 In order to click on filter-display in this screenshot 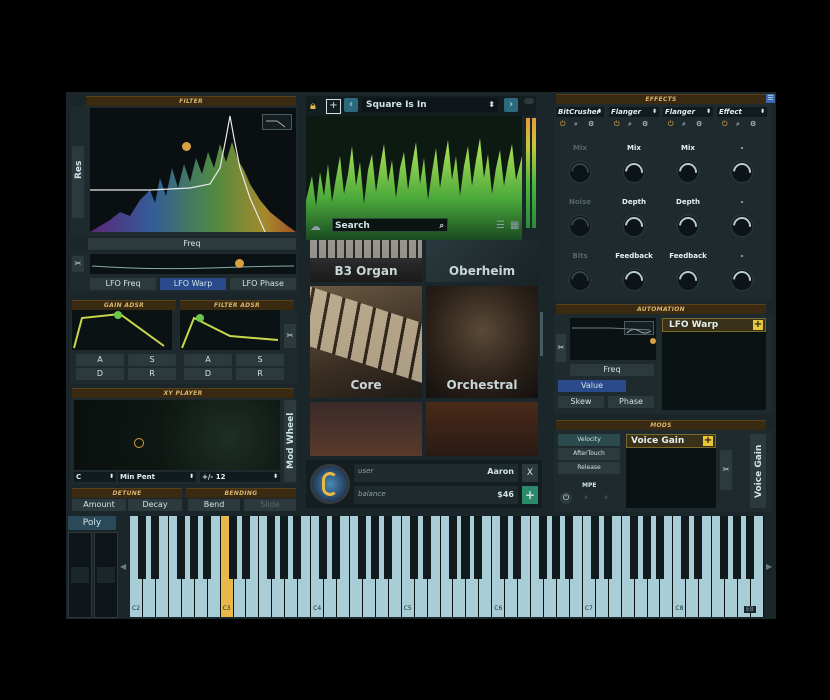, I will do `click(193, 170)`.